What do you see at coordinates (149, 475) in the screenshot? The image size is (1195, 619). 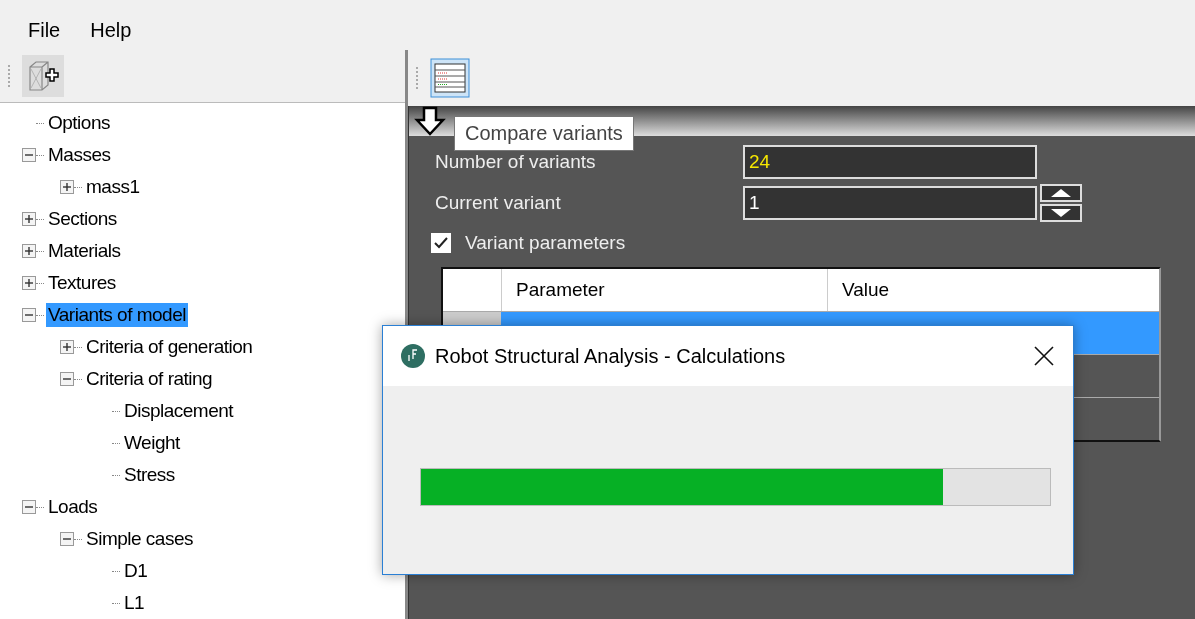 I see `tree-item: Stress` at bounding box center [149, 475].